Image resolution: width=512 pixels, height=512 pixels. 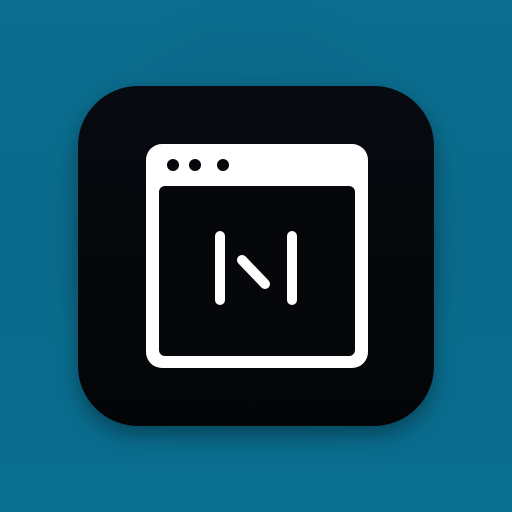 I want to click on n-logo-icon, so click(x=256, y=268).